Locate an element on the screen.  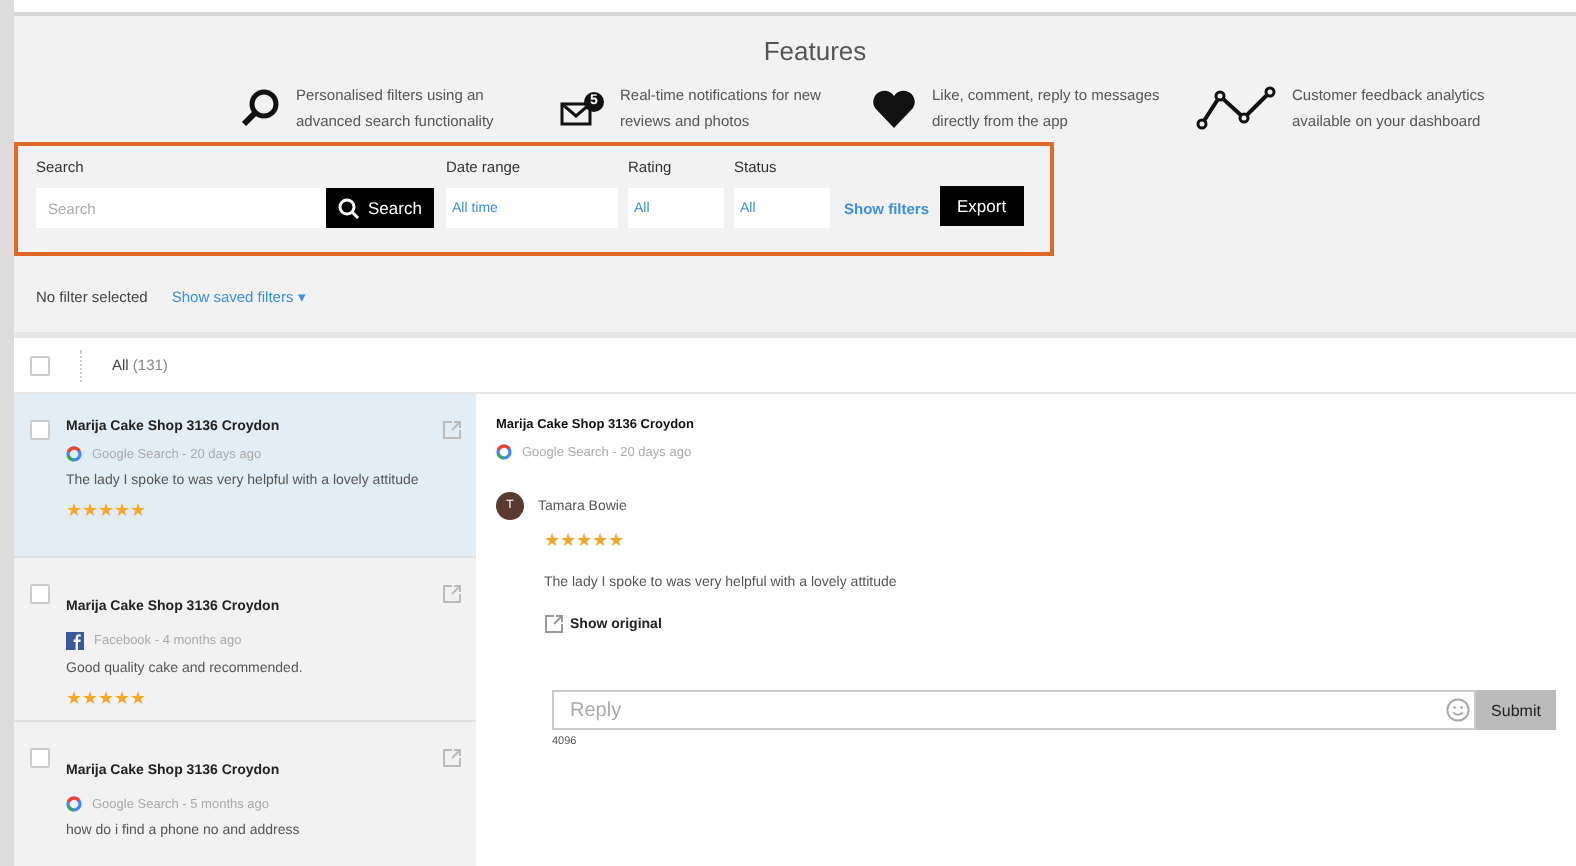
envelope-icon is located at coordinates (576, 113).